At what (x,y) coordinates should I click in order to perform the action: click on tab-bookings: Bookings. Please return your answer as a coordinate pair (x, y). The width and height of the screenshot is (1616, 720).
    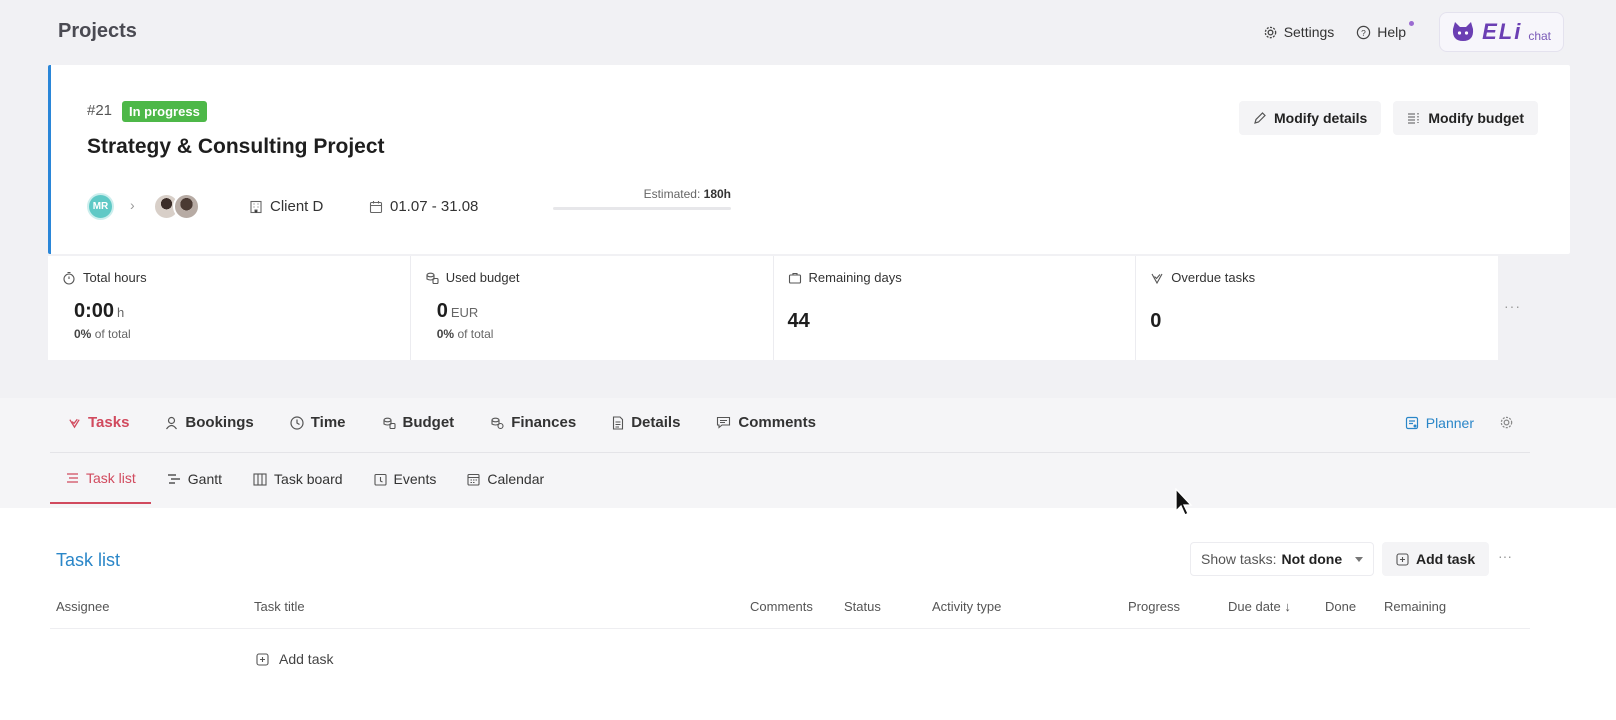
    Looking at the image, I should click on (209, 422).